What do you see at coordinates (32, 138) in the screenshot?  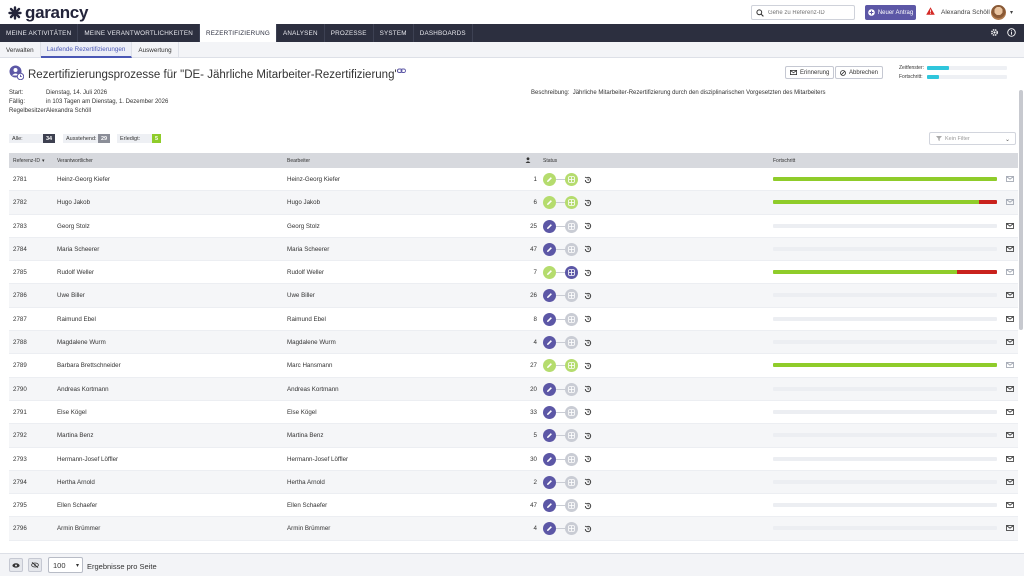 I see `counter-all: Alle: 34` at bounding box center [32, 138].